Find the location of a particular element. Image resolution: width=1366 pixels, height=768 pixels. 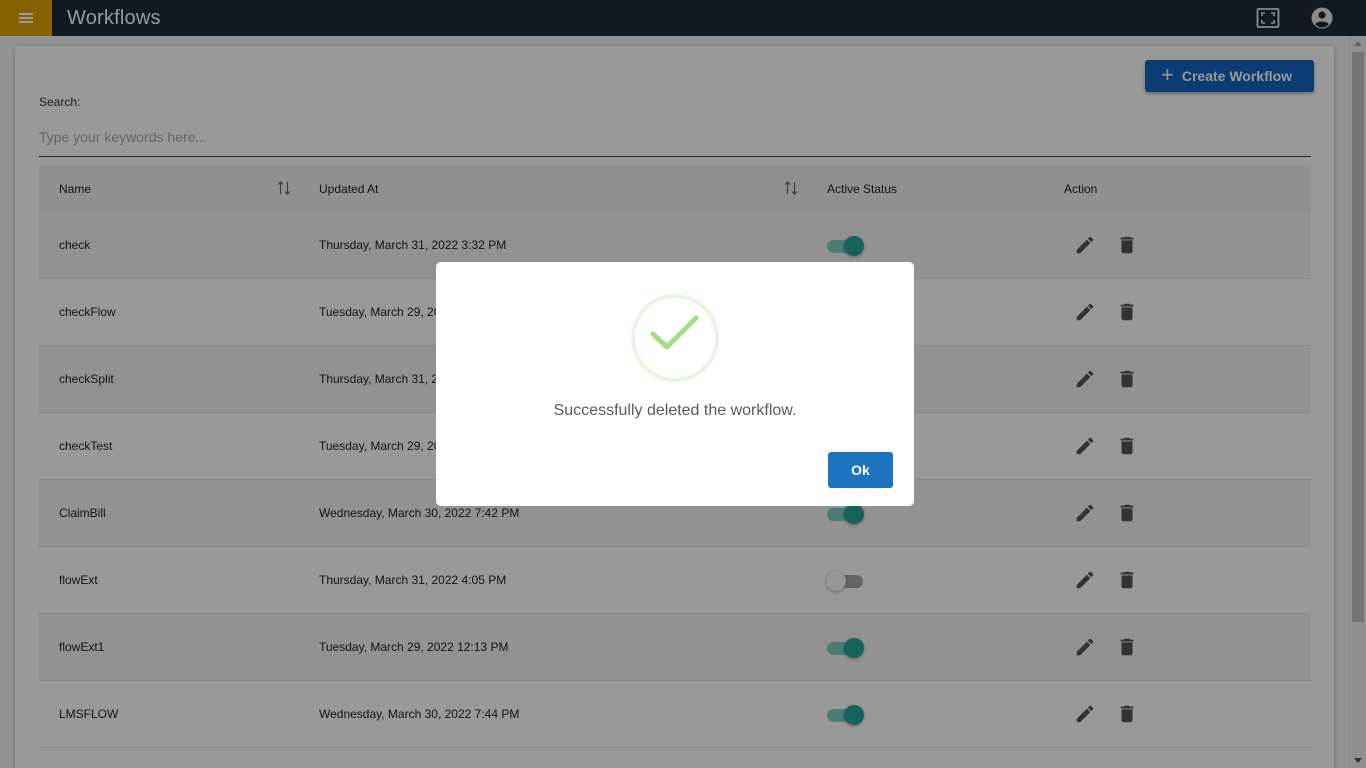

checkmark-icon is located at coordinates (674, 332).